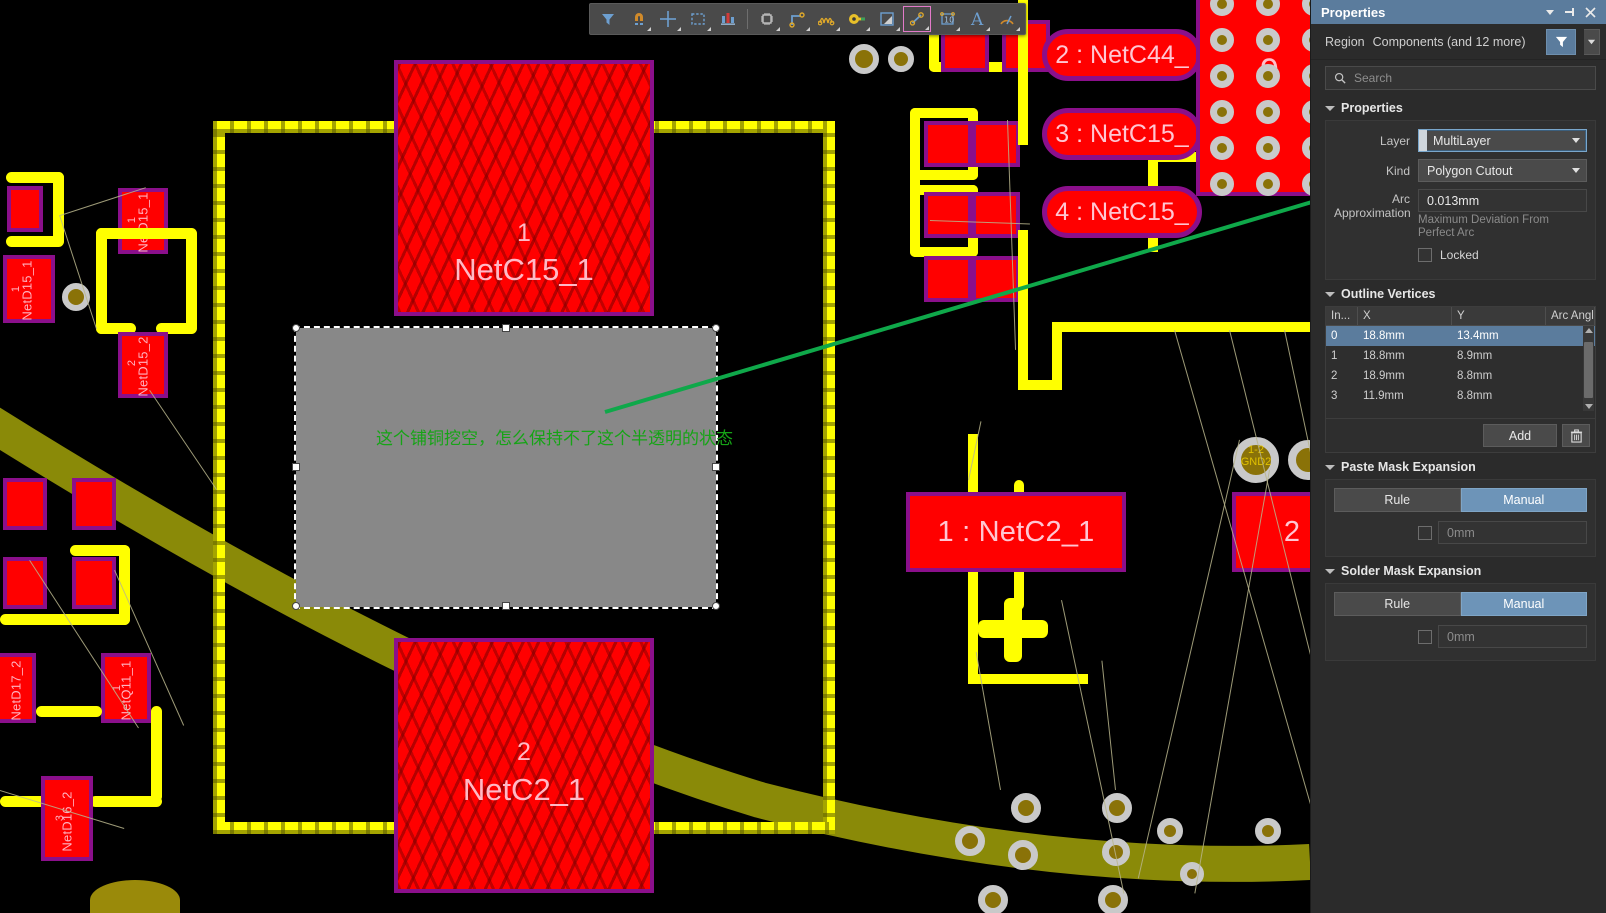  Describe the element at coordinates (1458, 570) in the screenshot. I see `section-header-solder-mask: Solder Mask Expansion` at that location.